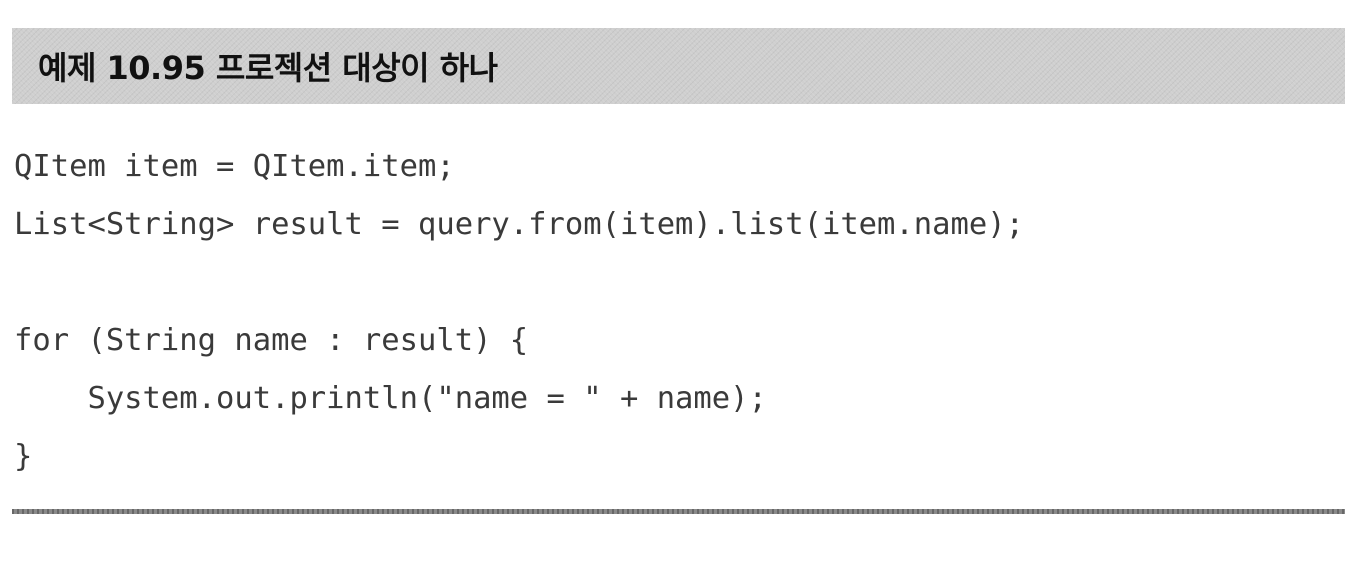  I want to click on bottom-divider, so click(678, 511).